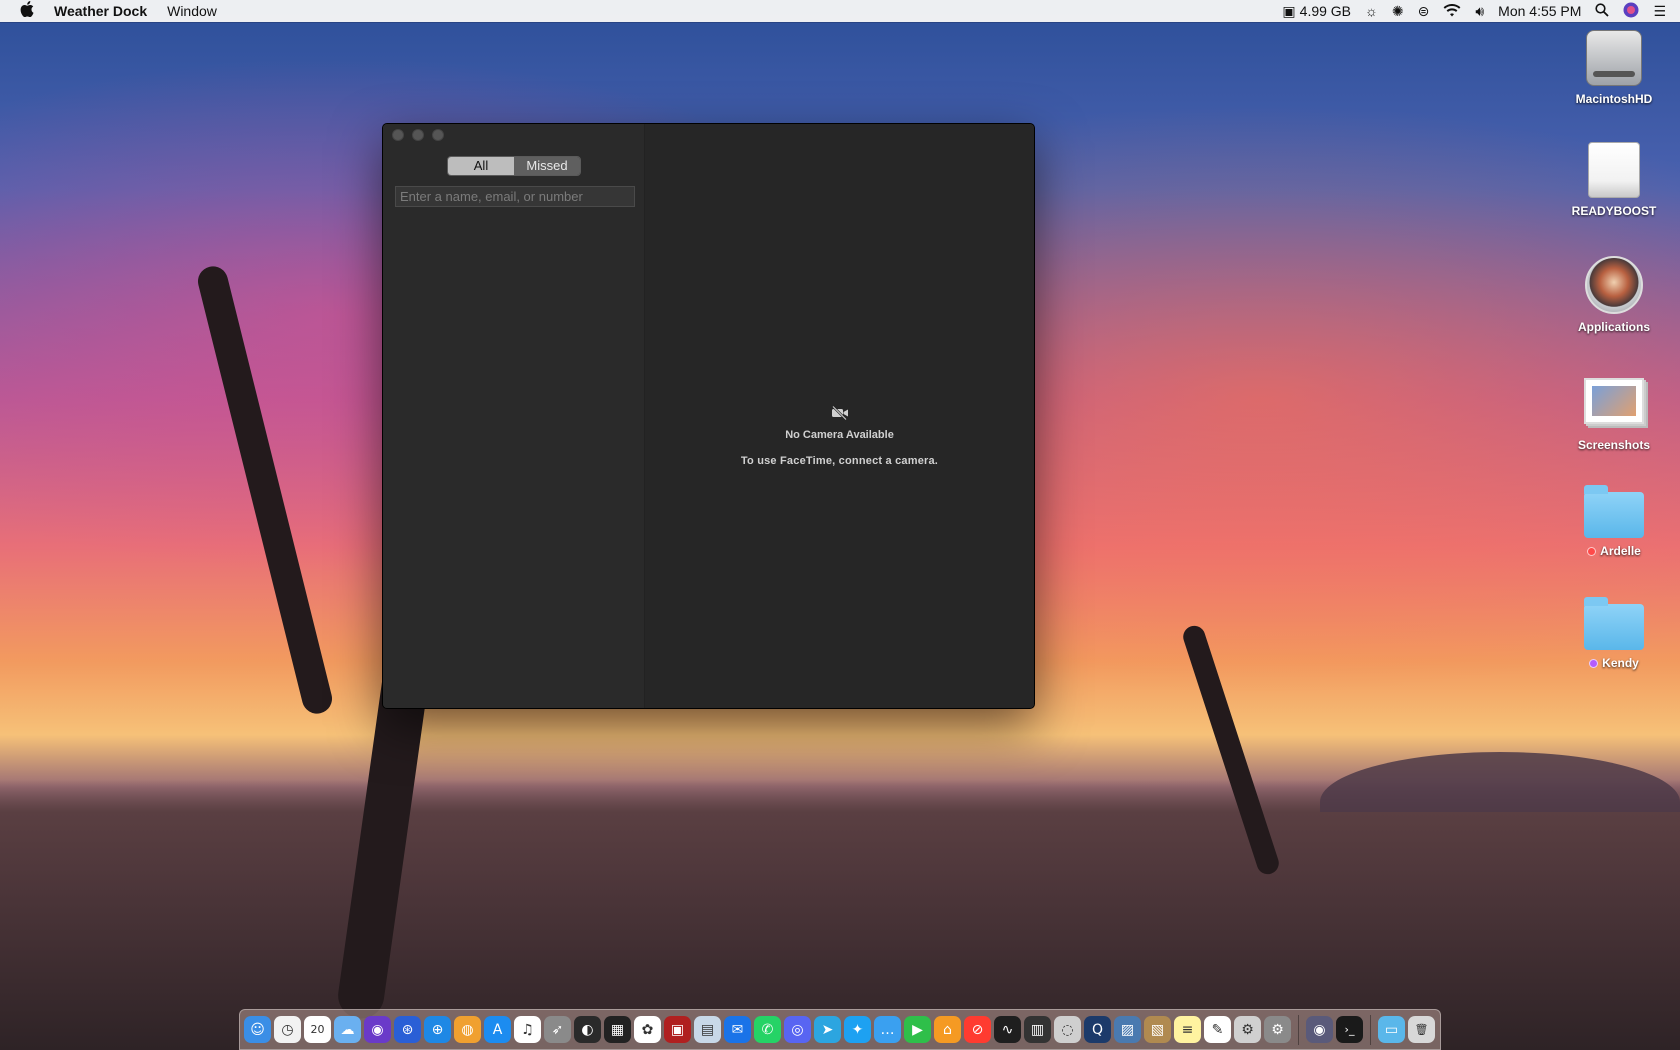 The width and height of the screenshot is (1680, 1050). What do you see at coordinates (1187, 1029) in the screenshot?
I see `notes-icon: ≡` at bounding box center [1187, 1029].